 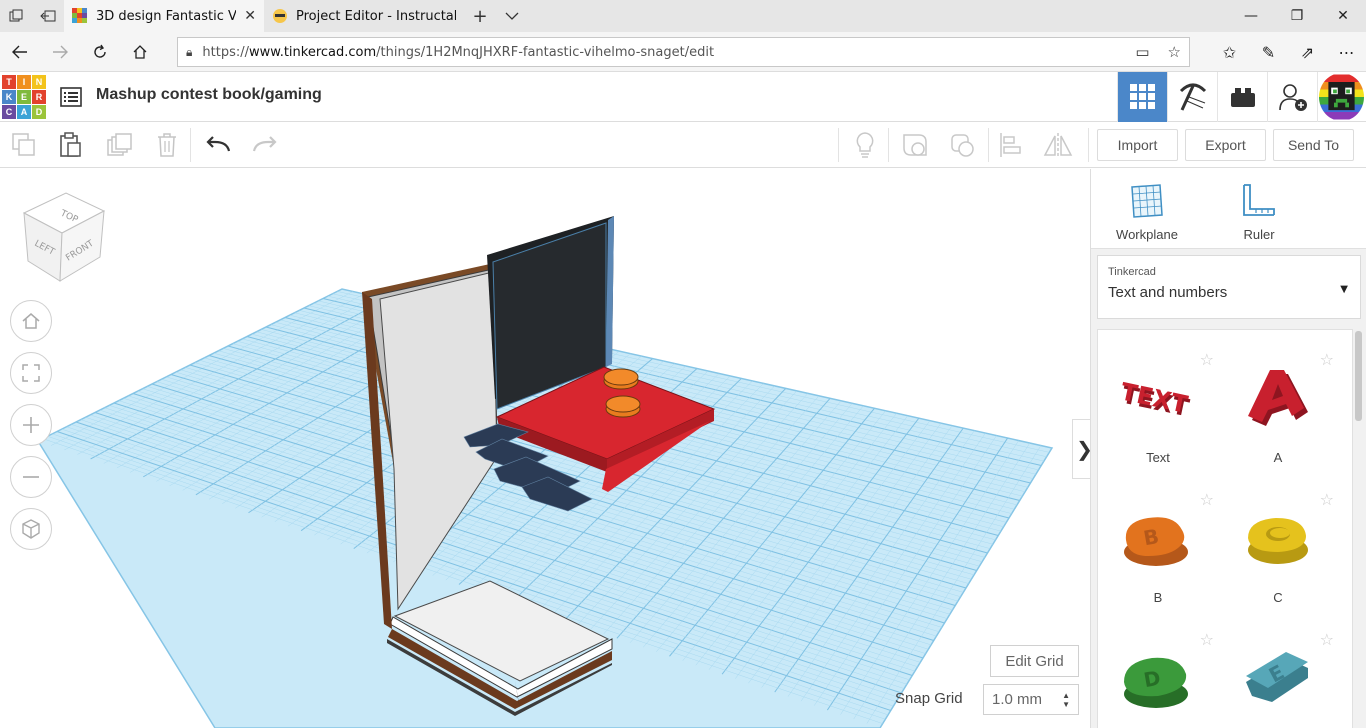 What do you see at coordinates (167, 145) in the screenshot?
I see `delete-icon` at bounding box center [167, 145].